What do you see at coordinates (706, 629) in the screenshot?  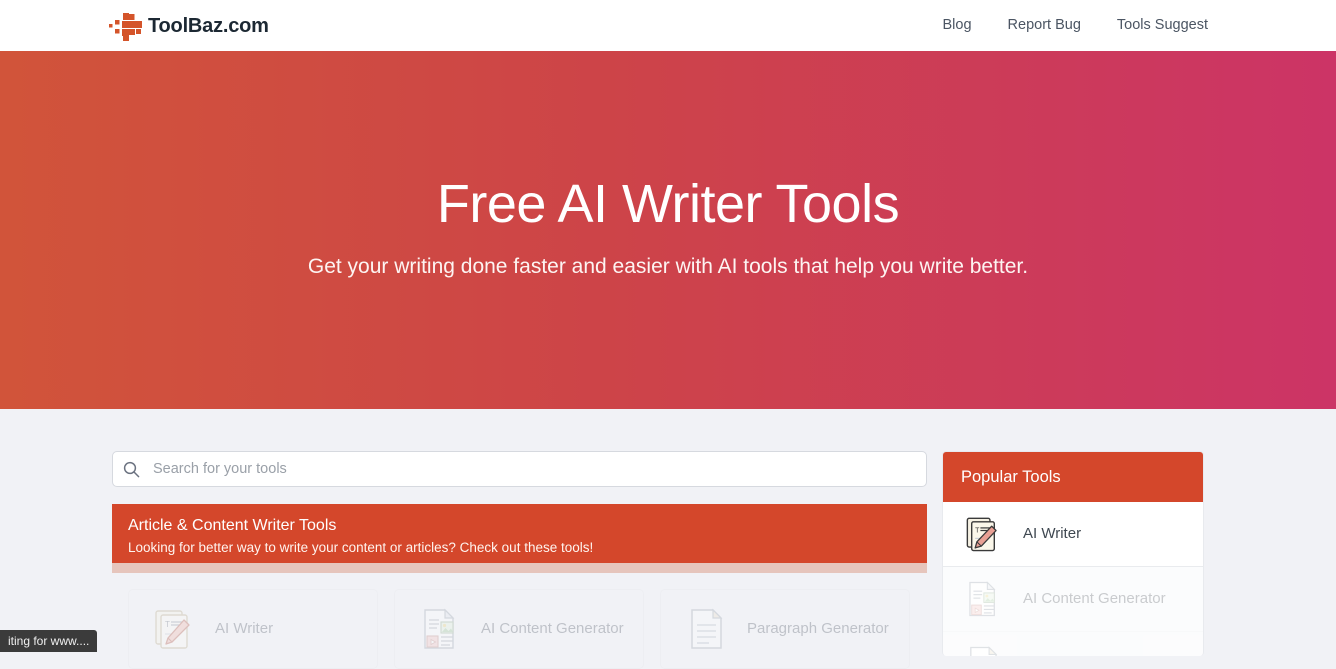 I see `document-lines-icon` at bounding box center [706, 629].